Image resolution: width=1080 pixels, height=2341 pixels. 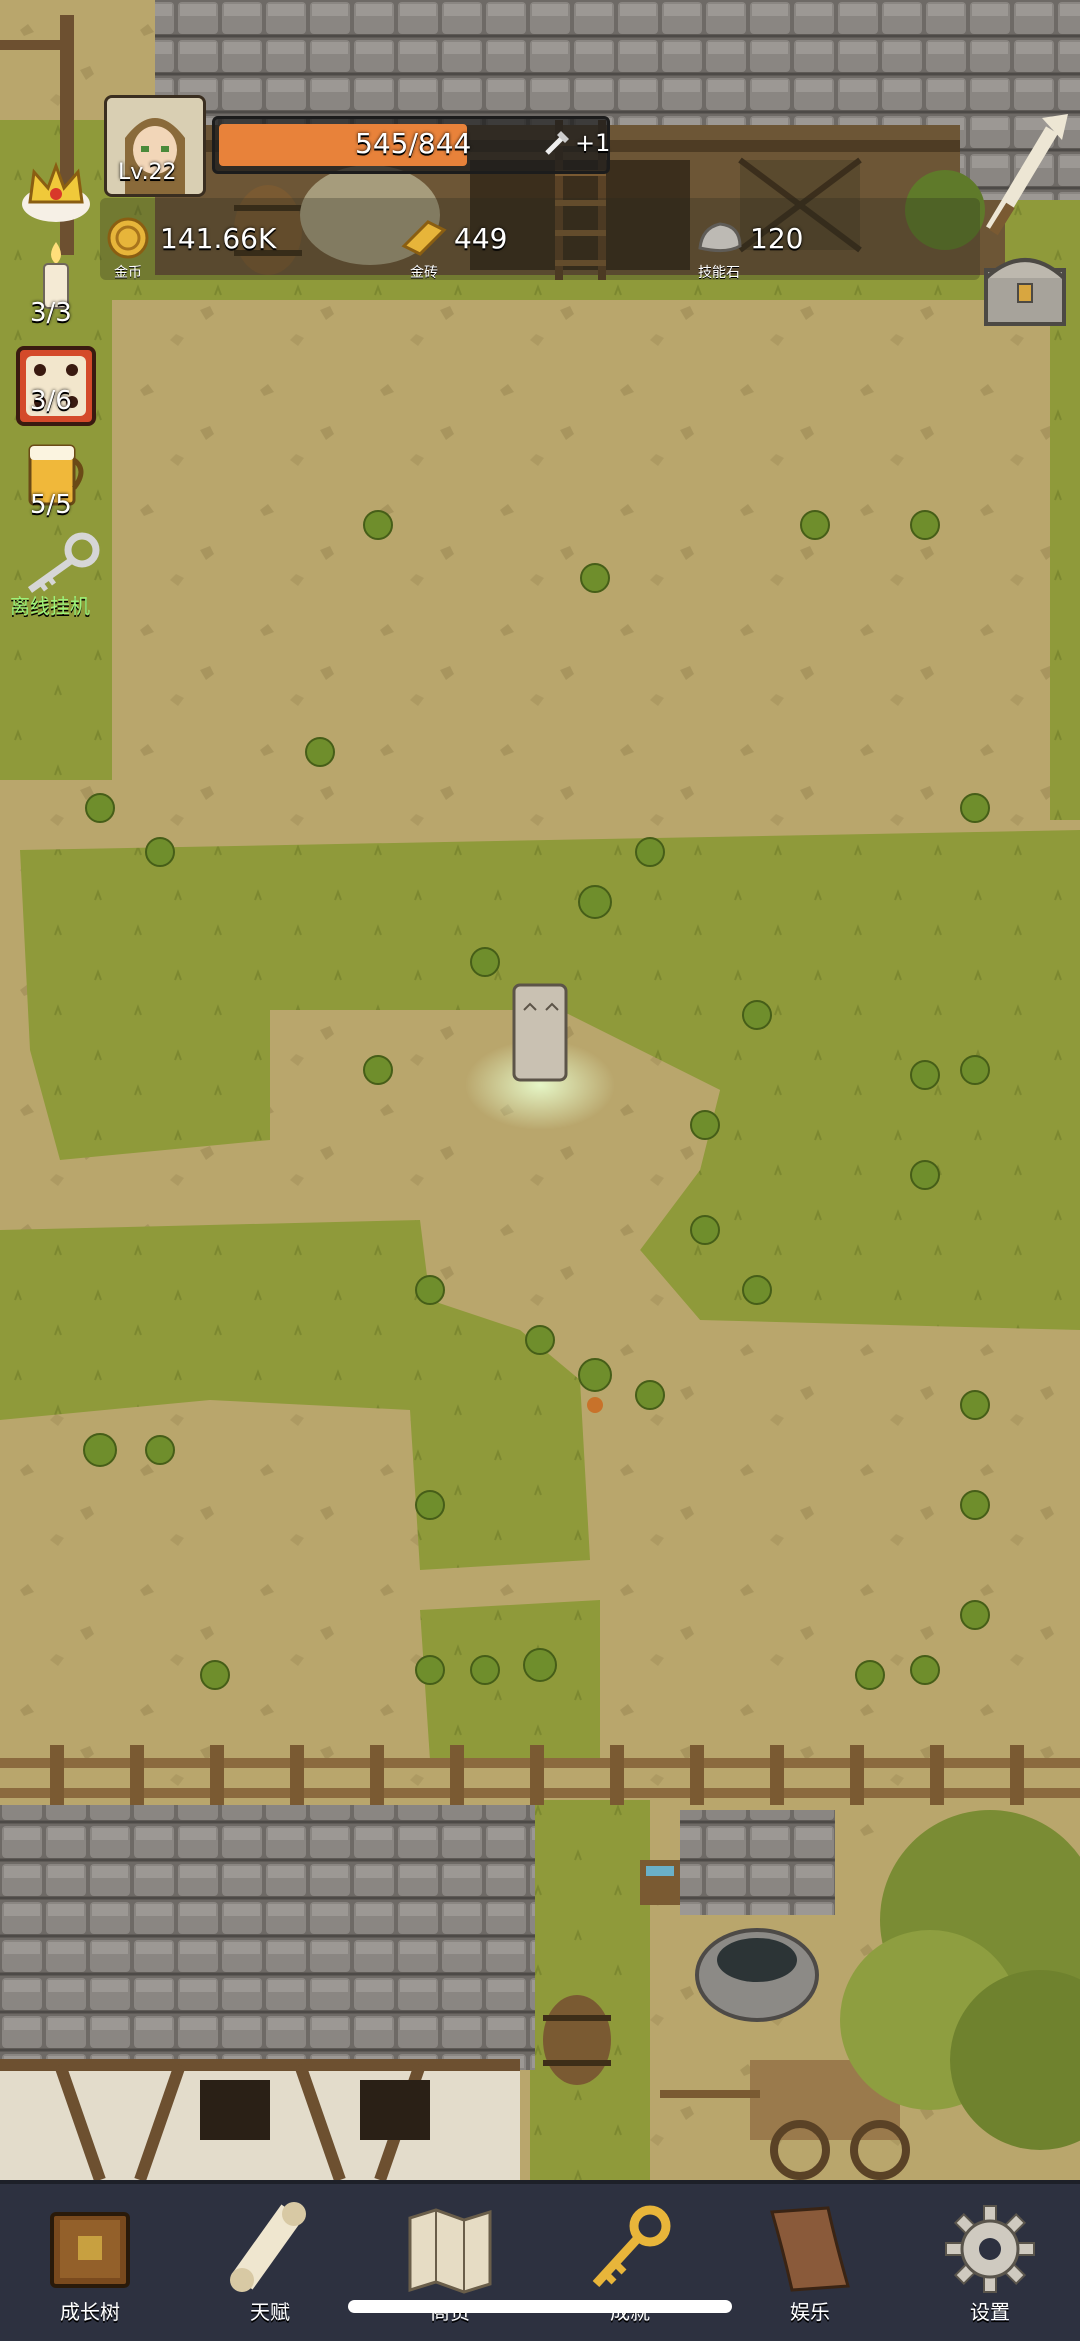 I want to click on bonus-text: +1, so click(x=593, y=143).